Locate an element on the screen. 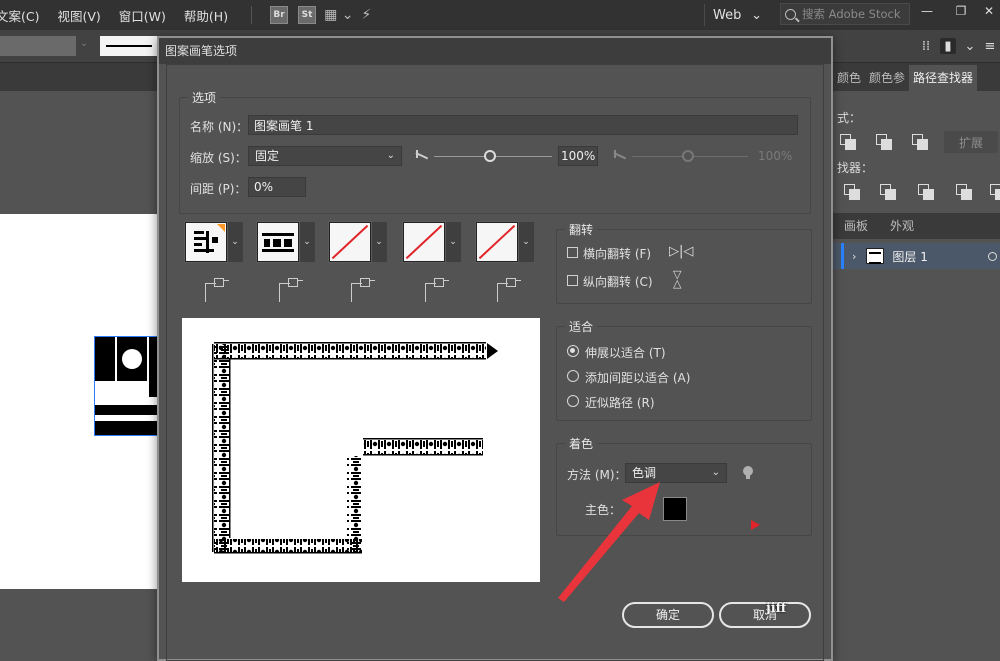  side-tile-icon is located at coordinates (216, 290).